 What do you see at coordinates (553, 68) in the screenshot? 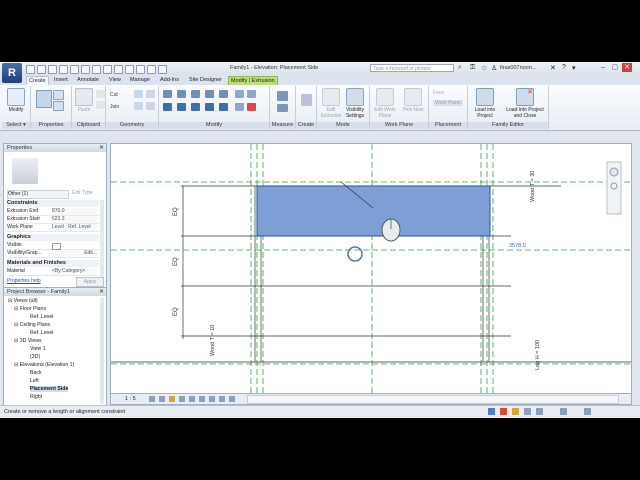
I see `exchange-apps-icon: ✕` at bounding box center [553, 68].